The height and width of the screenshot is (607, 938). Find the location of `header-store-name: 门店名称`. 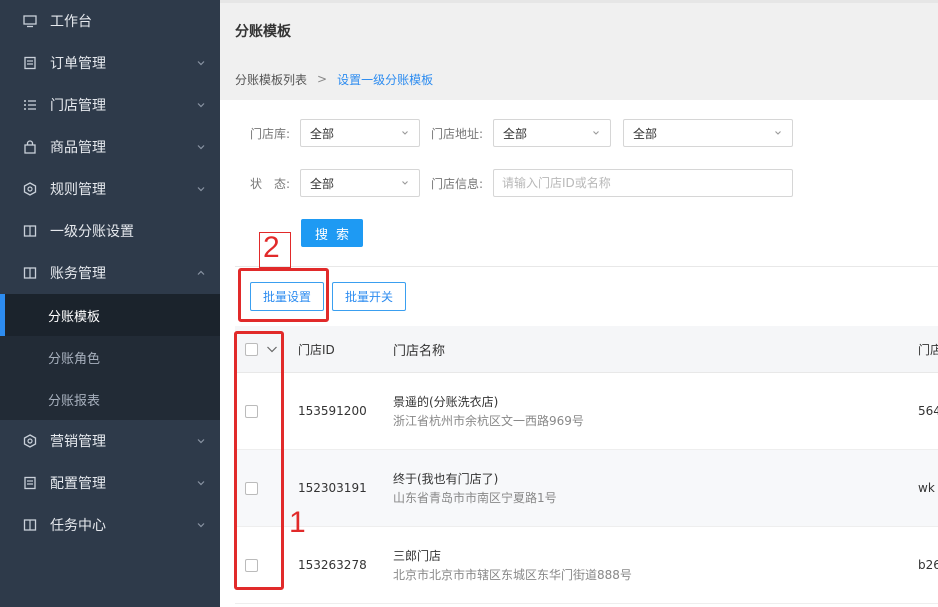

header-store-name: 门店名称 is located at coordinates (419, 351).